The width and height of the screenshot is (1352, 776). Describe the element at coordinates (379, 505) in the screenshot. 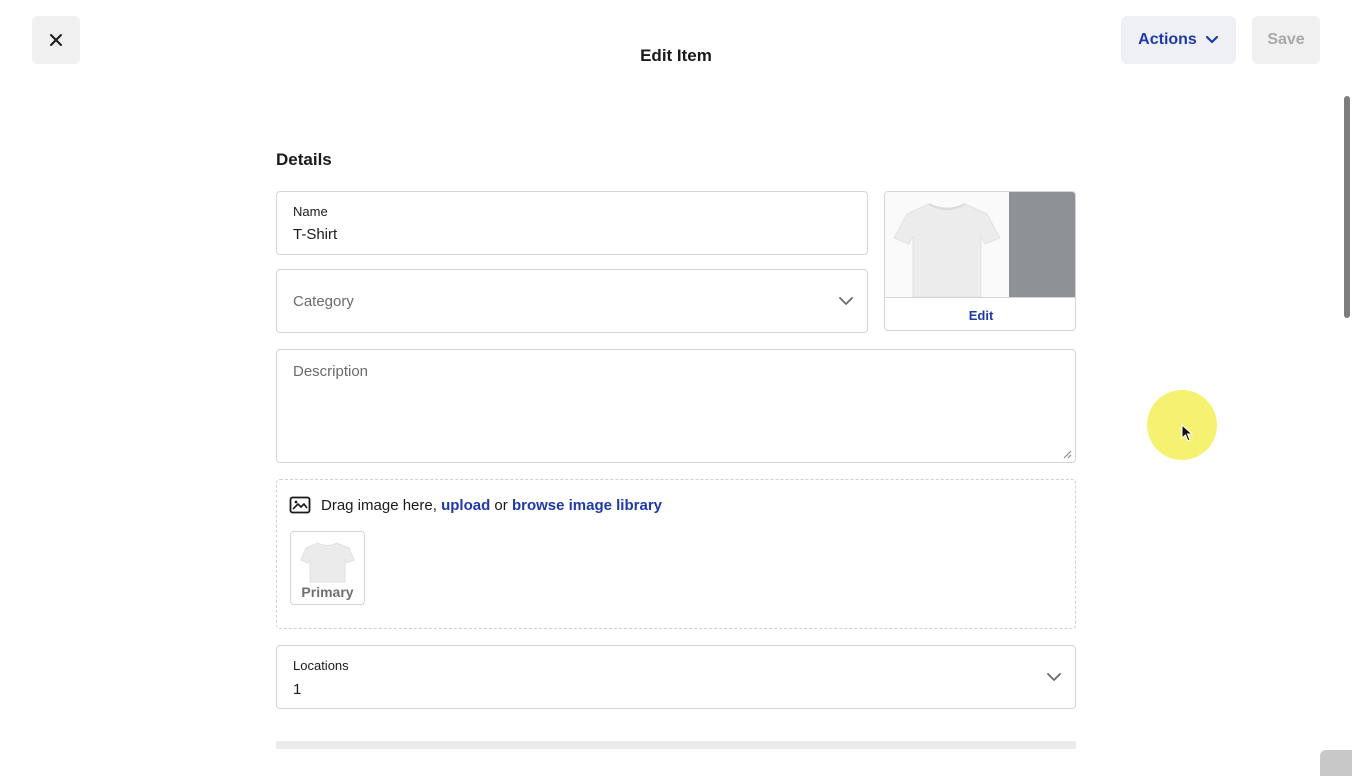

I see `dropzone-text: Drag image here,` at that location.